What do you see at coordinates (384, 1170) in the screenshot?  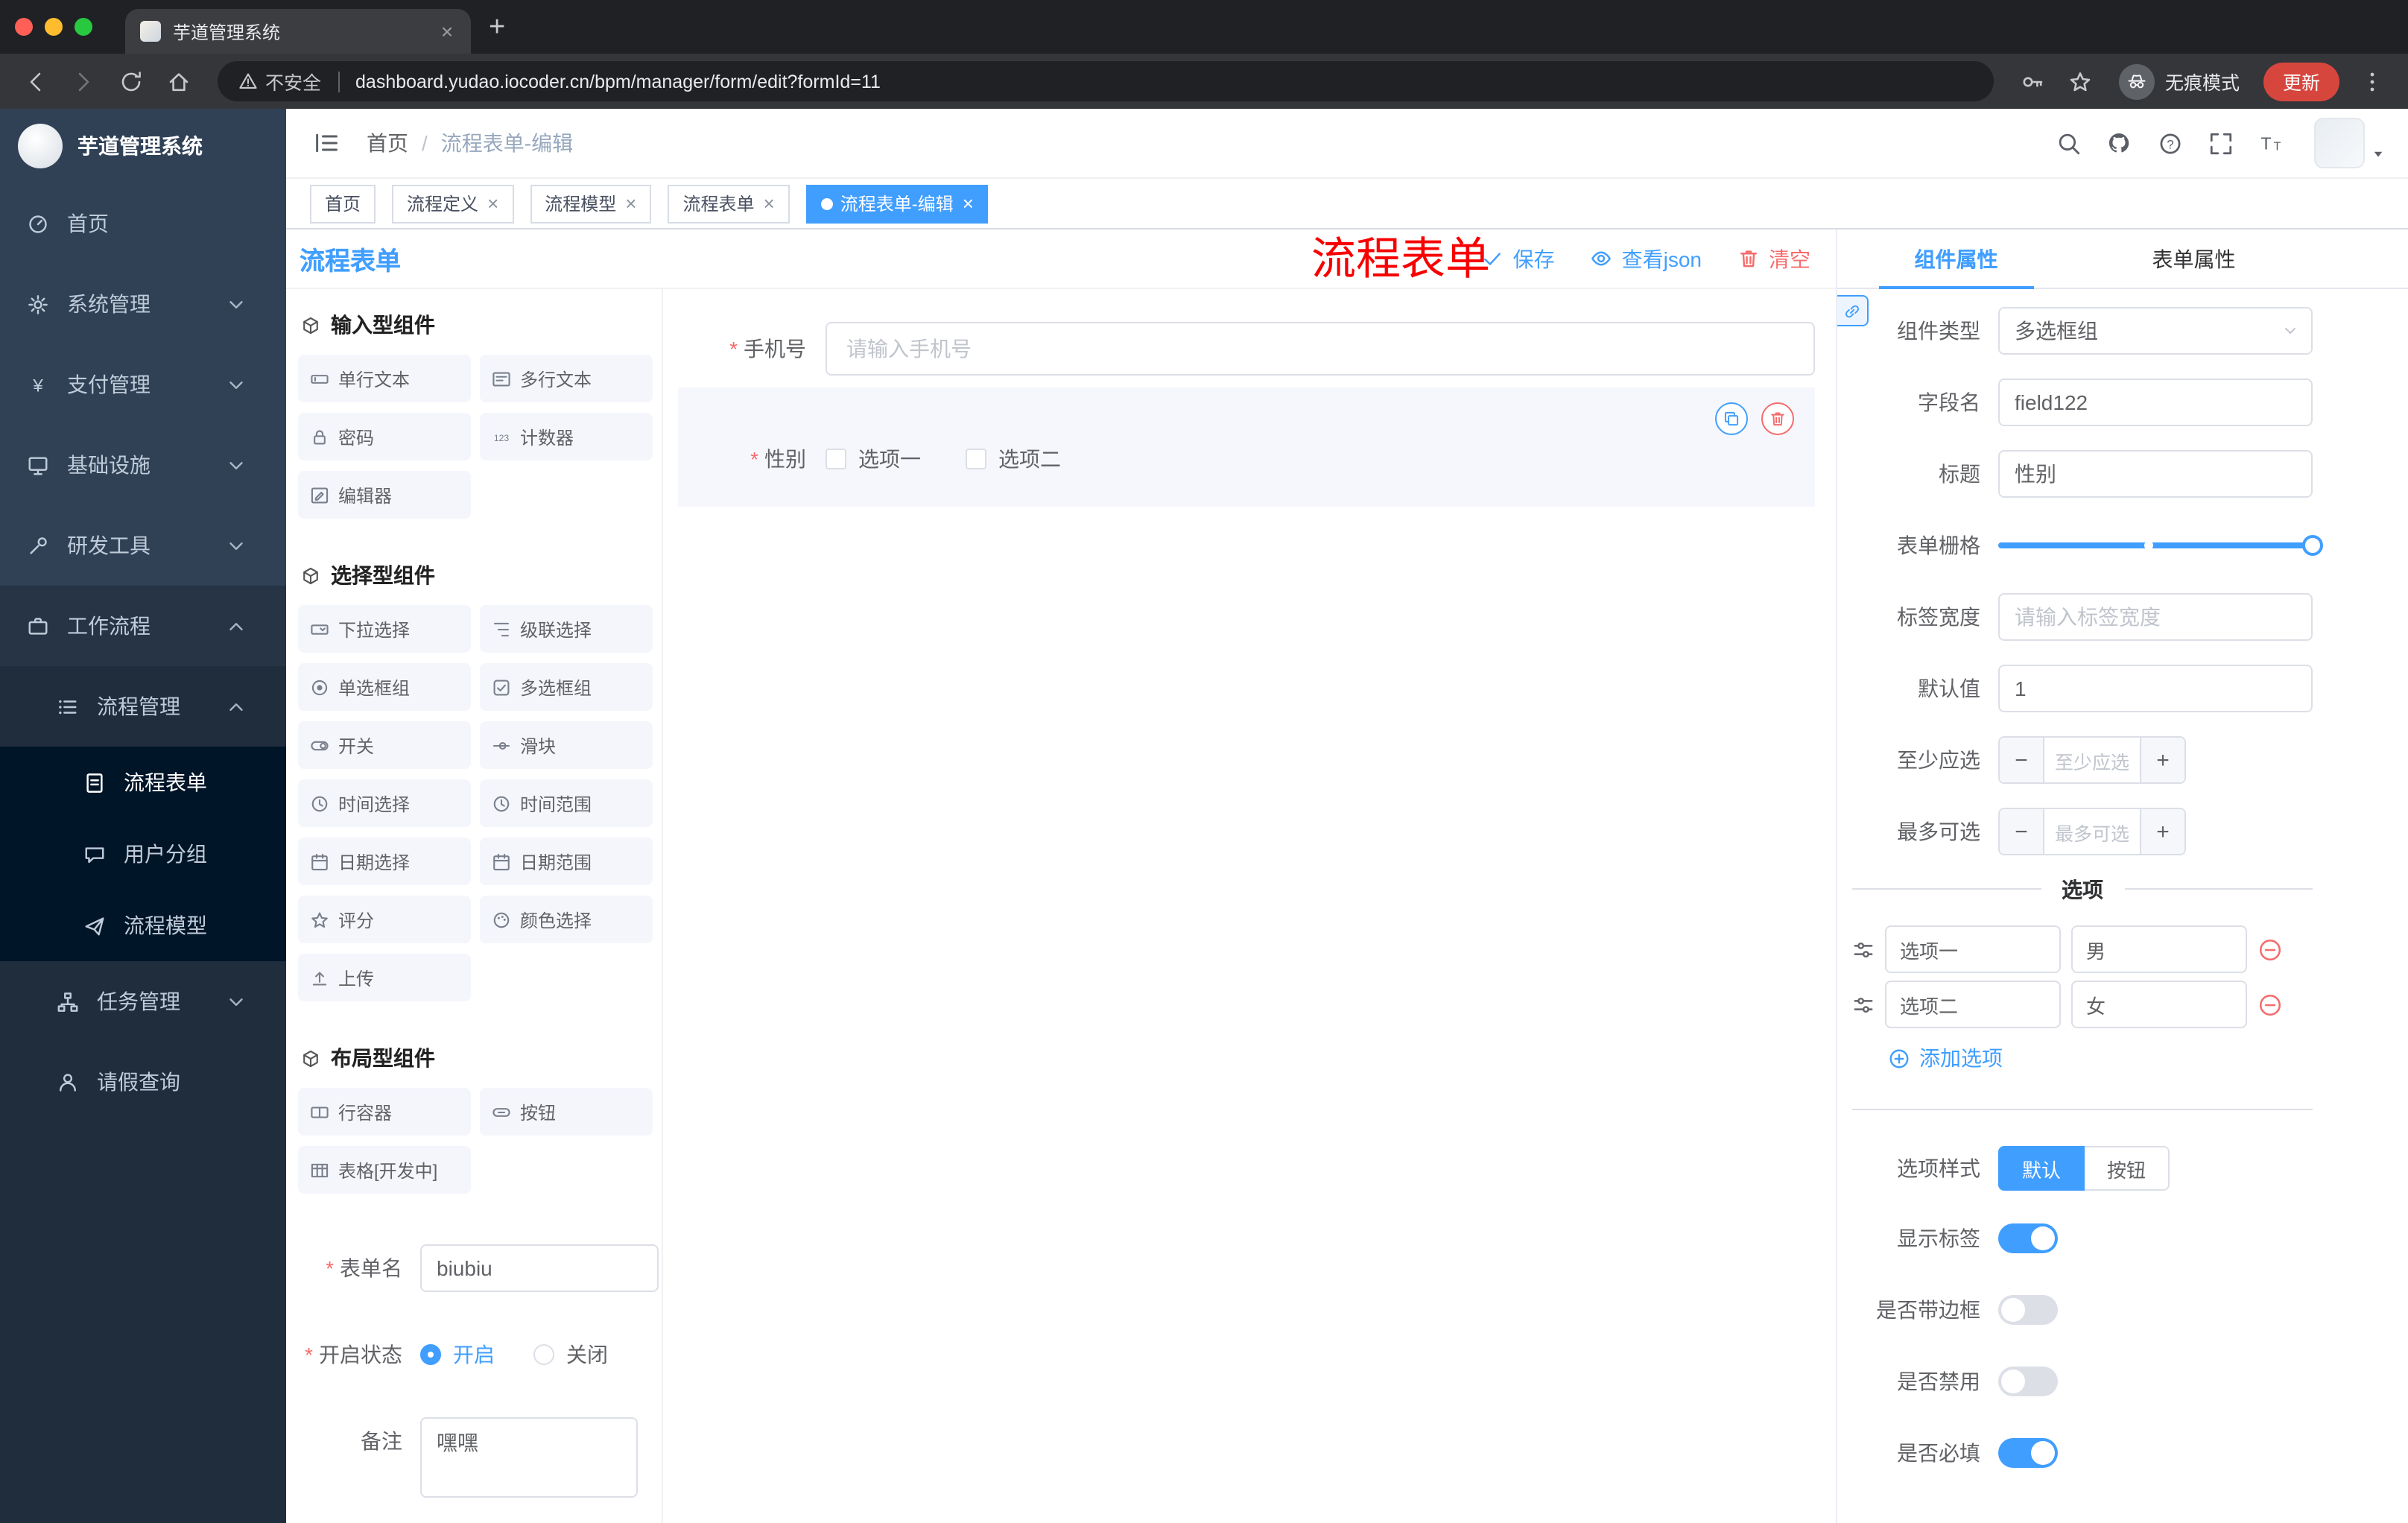 I see `palette-item-table: 表格[开发中]` at bounding box center [384, 1170].